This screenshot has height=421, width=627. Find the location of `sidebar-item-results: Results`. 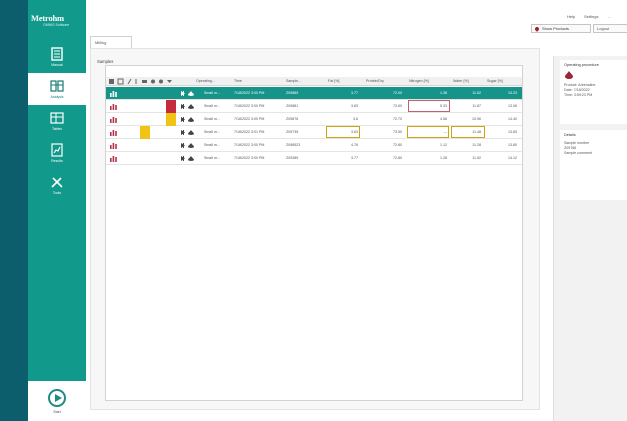

sidebar-item-results: Results is located at coordinates (57, 153).